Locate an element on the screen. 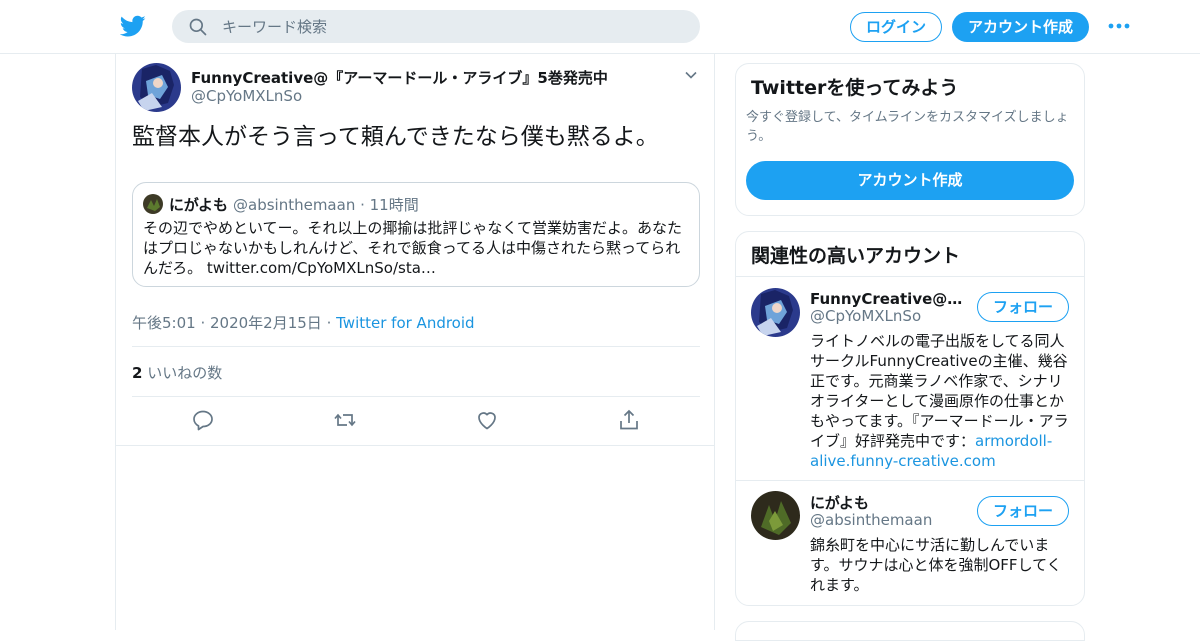 This screenshot has height=641, width=1200. tweet-actions is located at coordinates (416, 423).